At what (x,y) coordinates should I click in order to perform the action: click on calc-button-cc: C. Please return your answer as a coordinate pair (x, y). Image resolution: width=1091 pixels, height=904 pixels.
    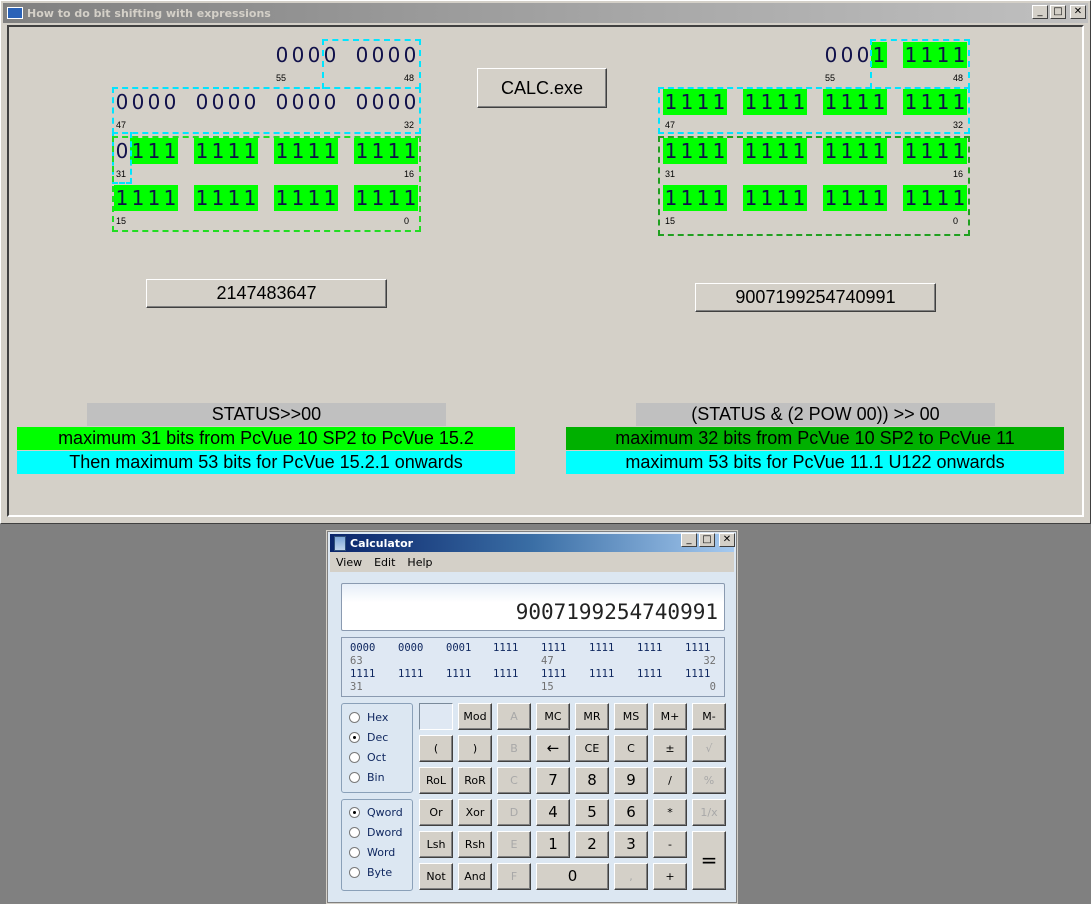
    Looking at the image, I should click on (514, 780).